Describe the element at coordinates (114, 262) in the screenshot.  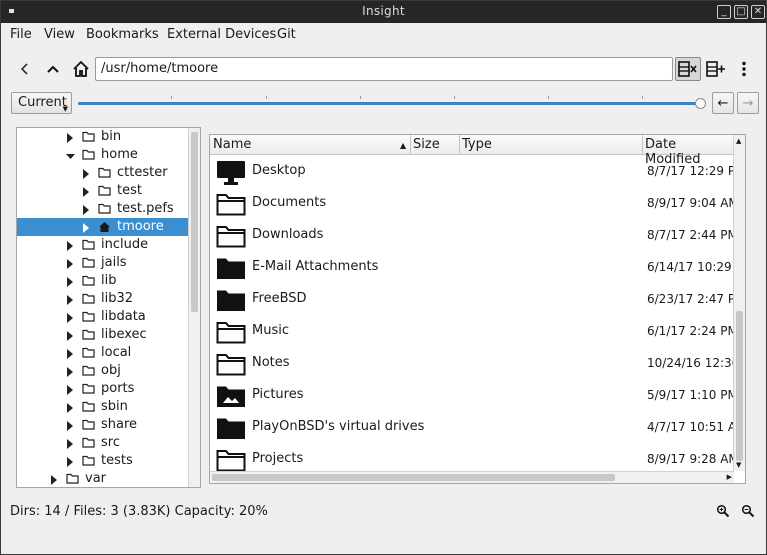
I see `tree-item-label: jails` at that location.